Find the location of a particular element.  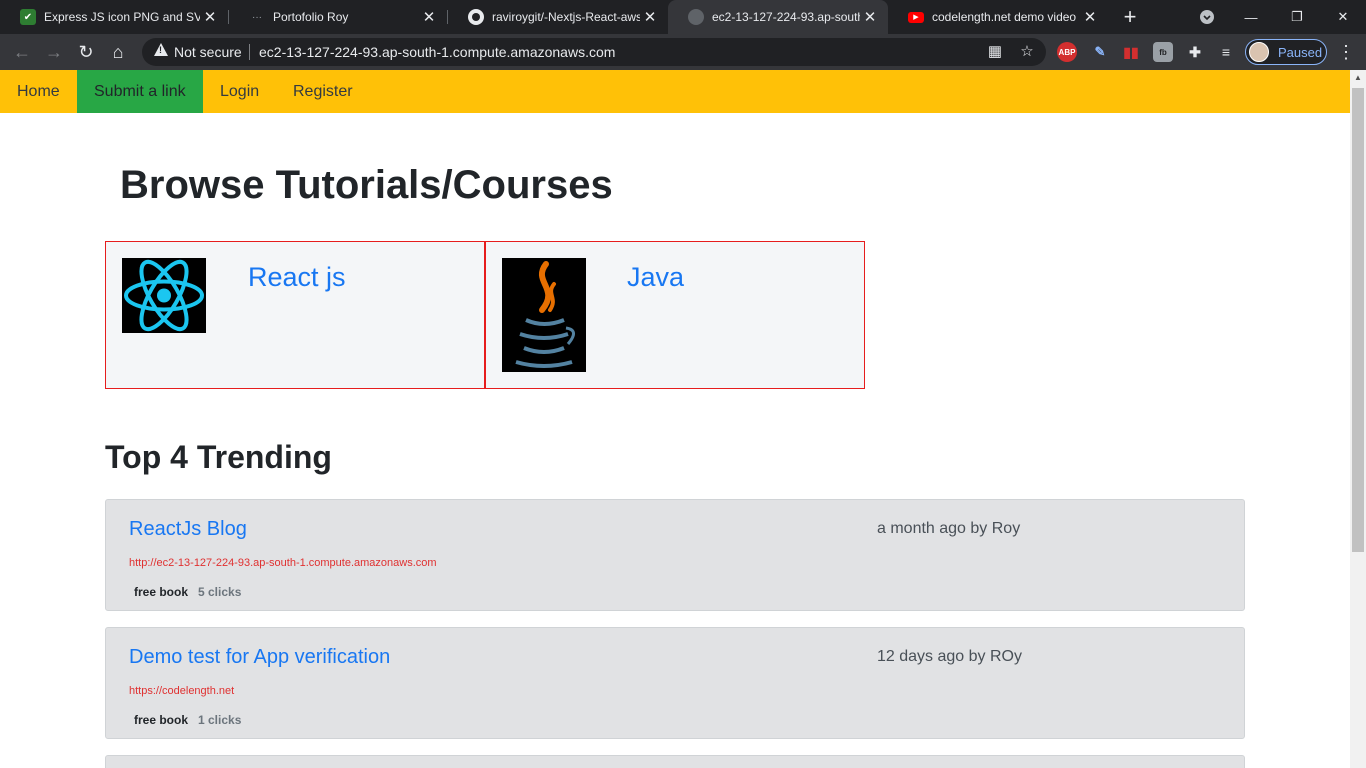

fb-extension-icon: fb is located at coordinates (1163, 52).